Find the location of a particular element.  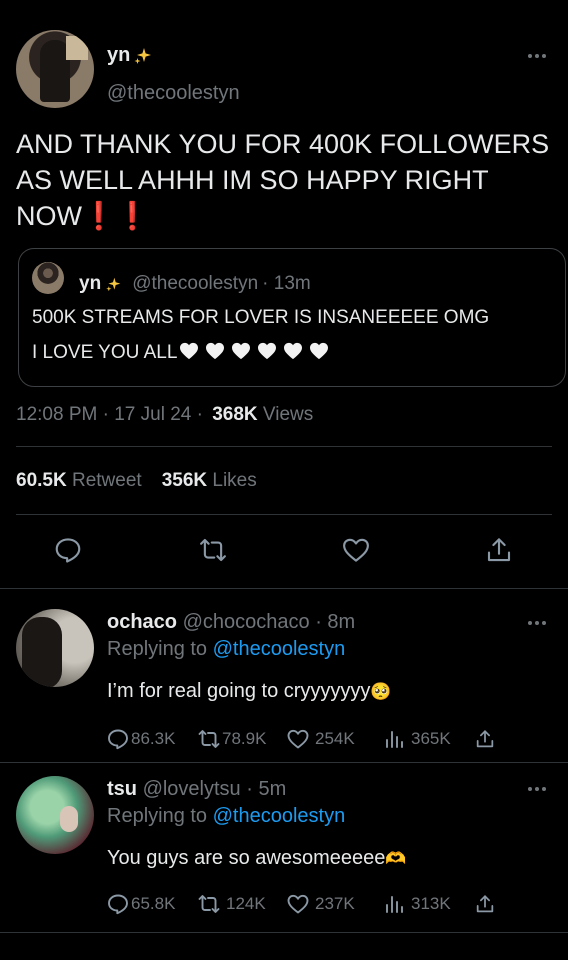

like-count: 237K is located at coordinates (335, 903).